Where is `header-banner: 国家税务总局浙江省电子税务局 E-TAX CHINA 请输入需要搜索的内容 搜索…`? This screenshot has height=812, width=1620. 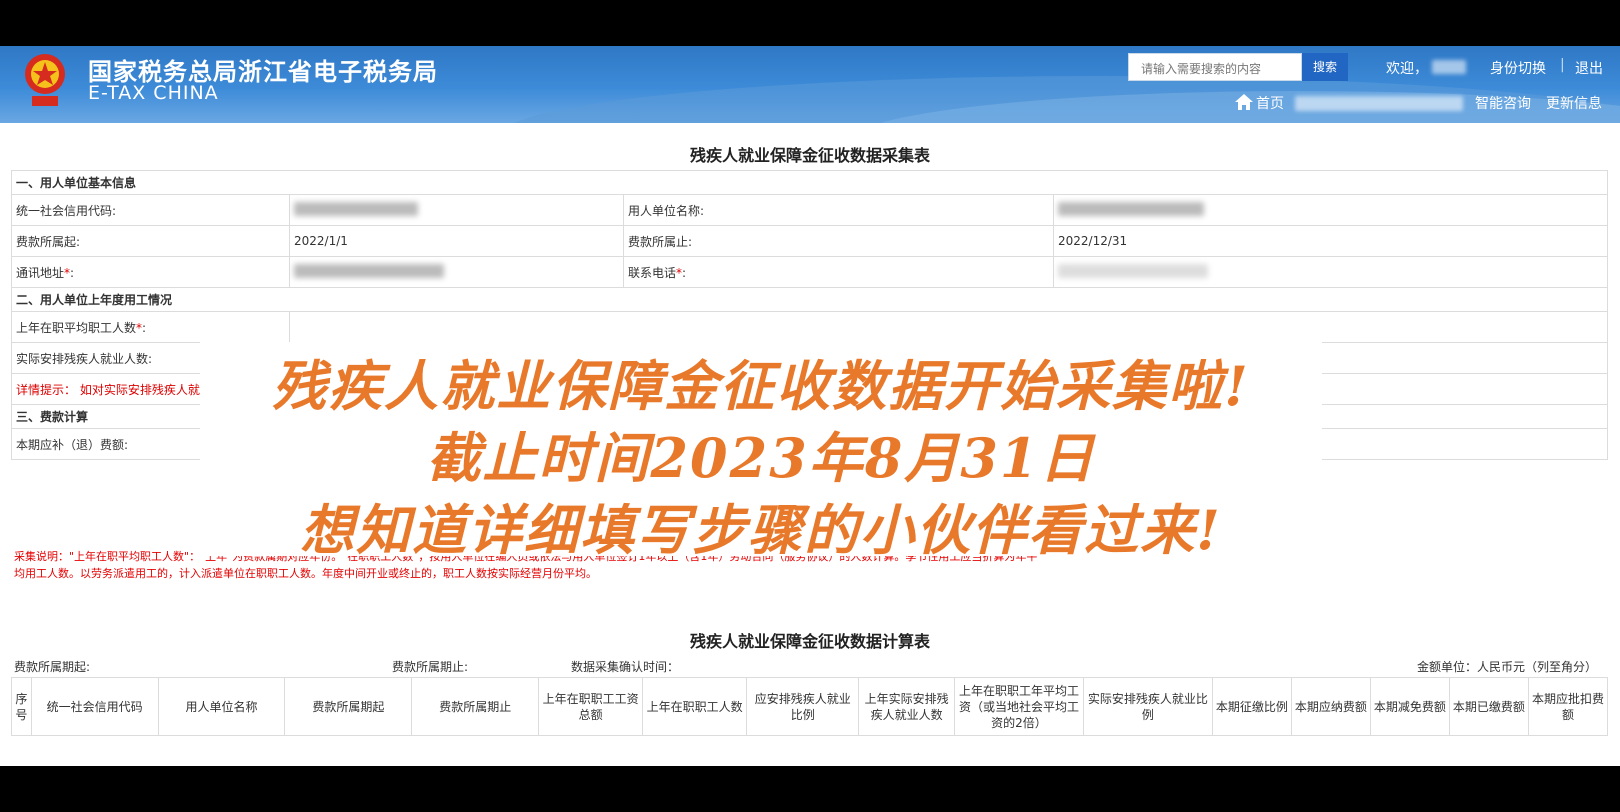 header-banner: 国家税务总局浙江省电子税务局 E-TAX CHINA 请输入需要搜索的内容 搜索… is located at coordinates (810, 84).